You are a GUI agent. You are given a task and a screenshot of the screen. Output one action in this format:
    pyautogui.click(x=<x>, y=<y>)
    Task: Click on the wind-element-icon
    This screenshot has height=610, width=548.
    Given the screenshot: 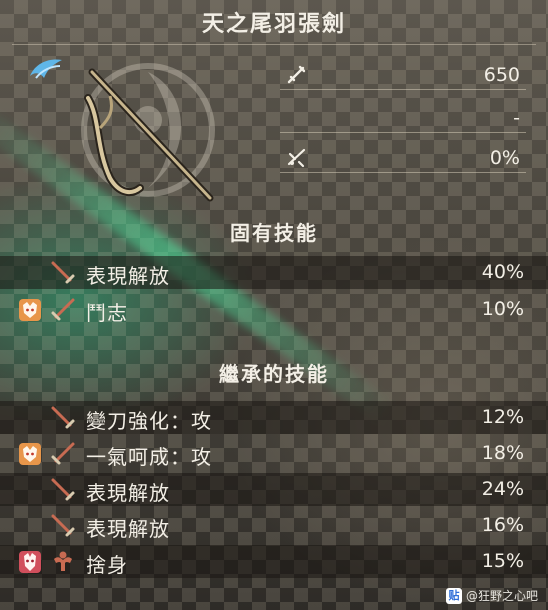 What is the action you would take?
    pyautogui.click(x=46, y=69)
    